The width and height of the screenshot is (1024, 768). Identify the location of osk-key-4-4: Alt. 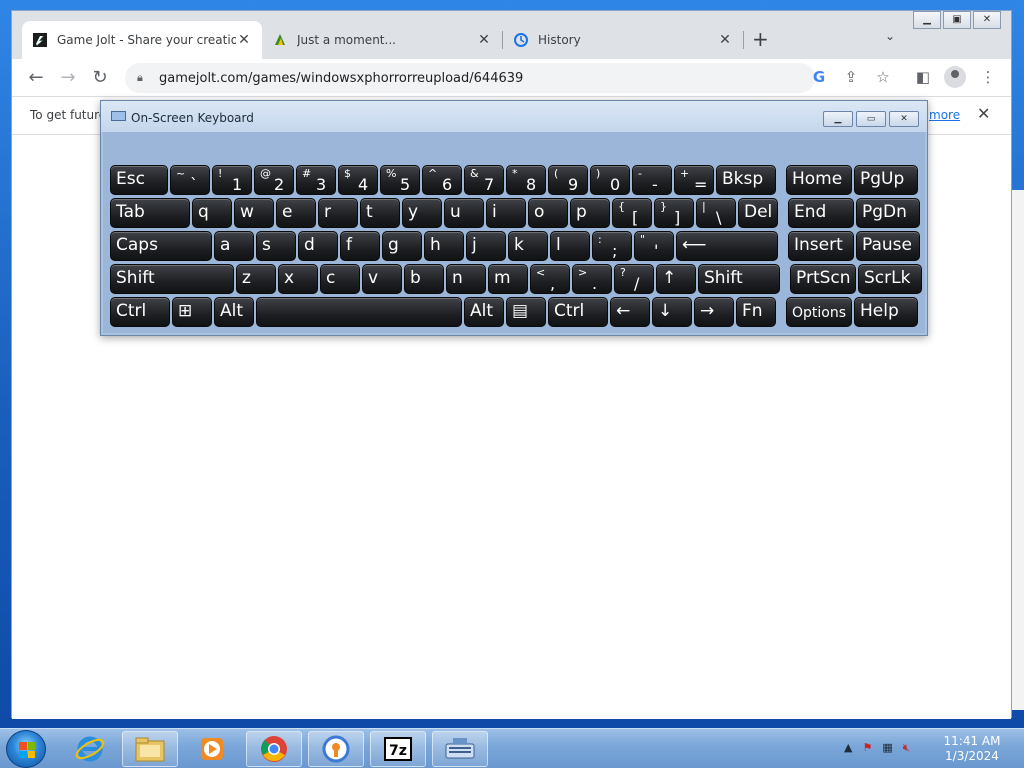
(484, 312).